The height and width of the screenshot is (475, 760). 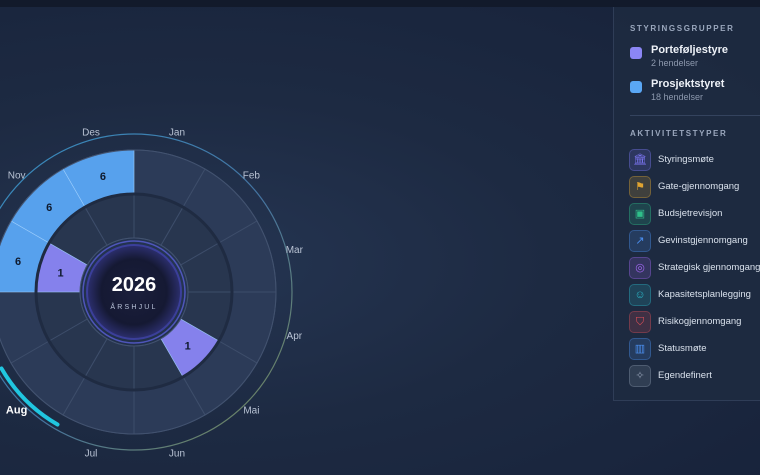 What do you see at coordinates (640, 349) in the screenshot?
I see `bar-chart-icon: ▥` at bounding box center [640, 349].